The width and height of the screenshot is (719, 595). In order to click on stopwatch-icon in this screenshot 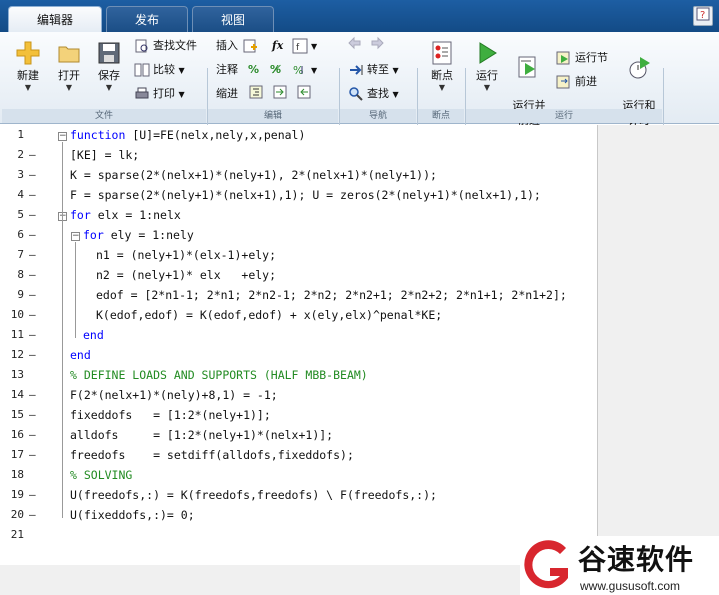, I will do `click(639, 68)`.